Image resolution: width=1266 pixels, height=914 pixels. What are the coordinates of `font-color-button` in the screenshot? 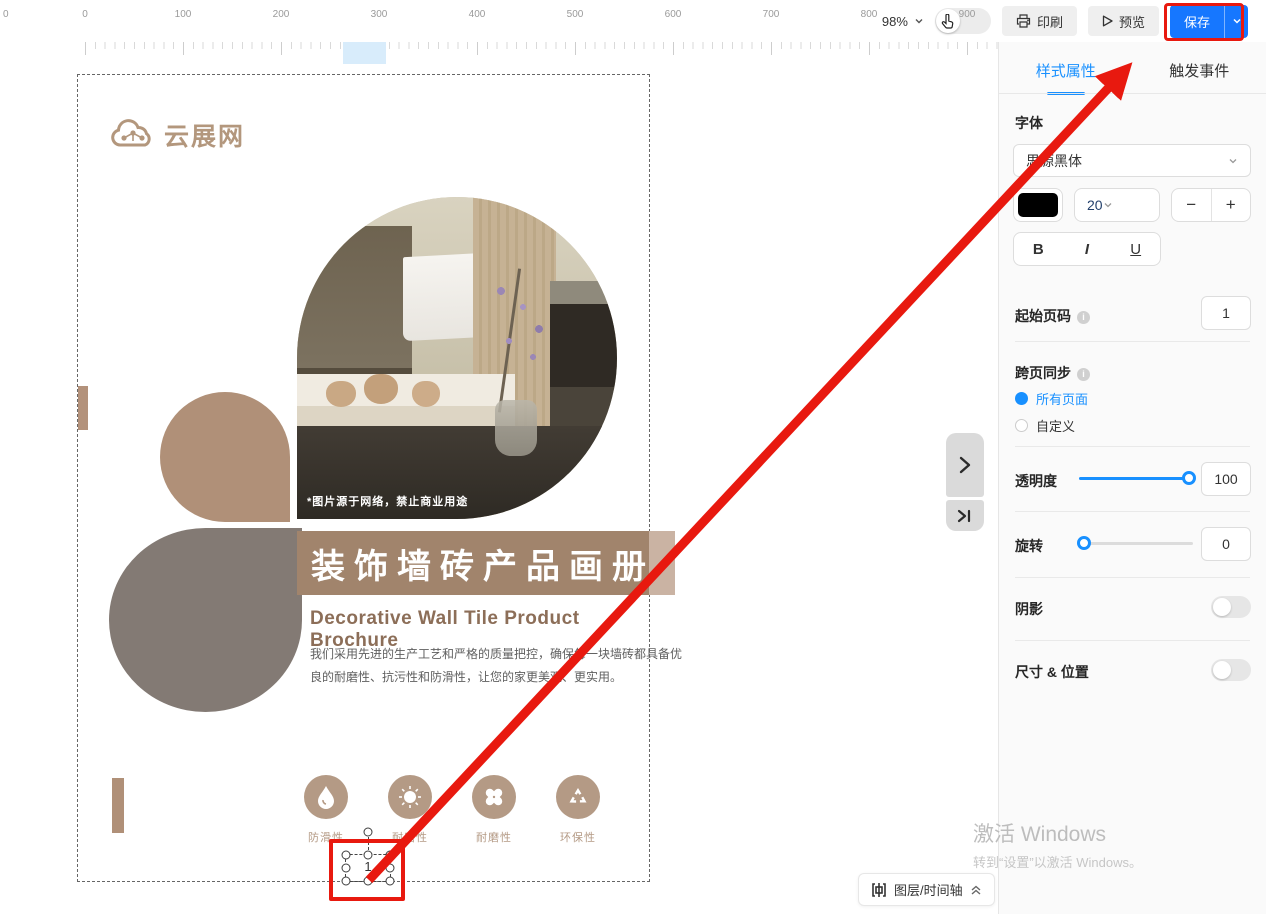 It's located at (1038, 205).